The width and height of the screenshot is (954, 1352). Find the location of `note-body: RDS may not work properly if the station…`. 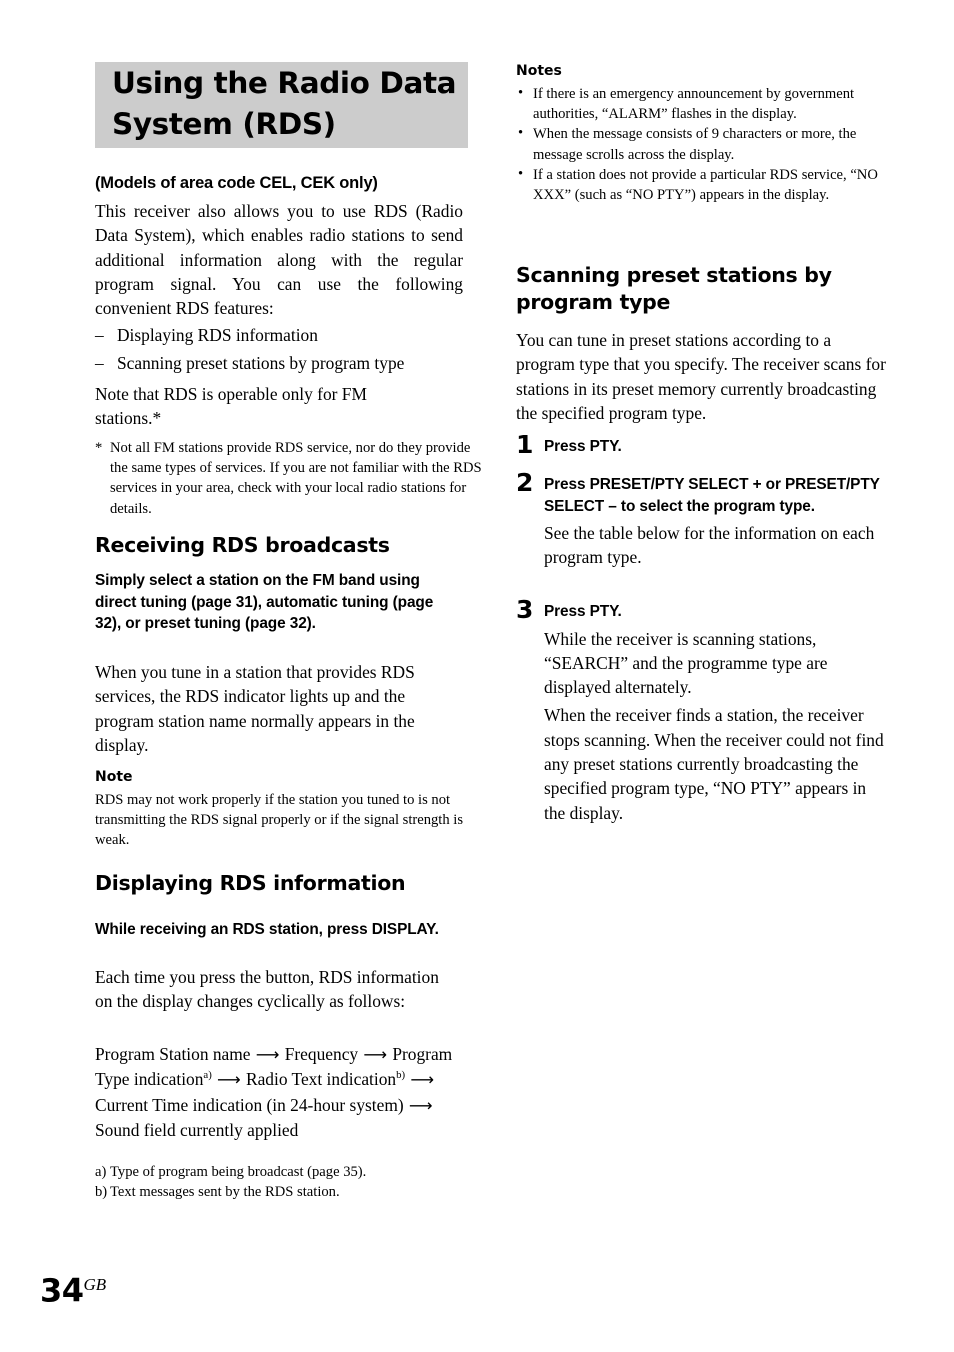

note-body: RDS may not work properly if the station… is located at coordinates (279, 820).